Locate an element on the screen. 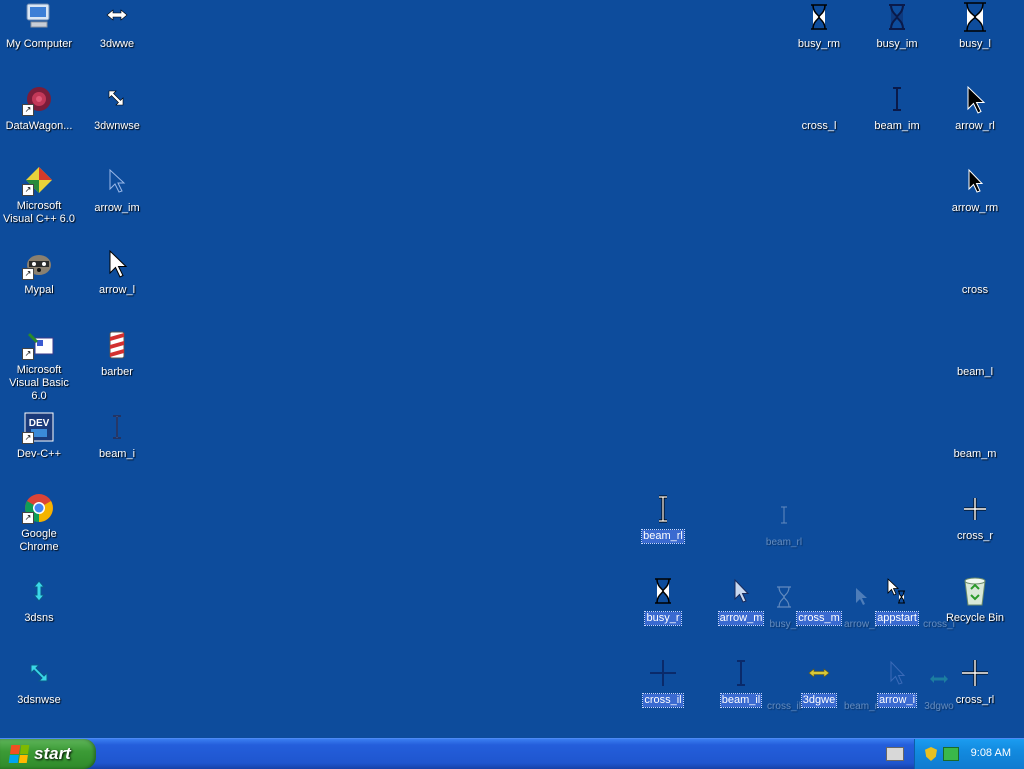 The width and height of the screenshot is (1024, 769). cross-il-file: cross_il is located at coordinates (663, 687).